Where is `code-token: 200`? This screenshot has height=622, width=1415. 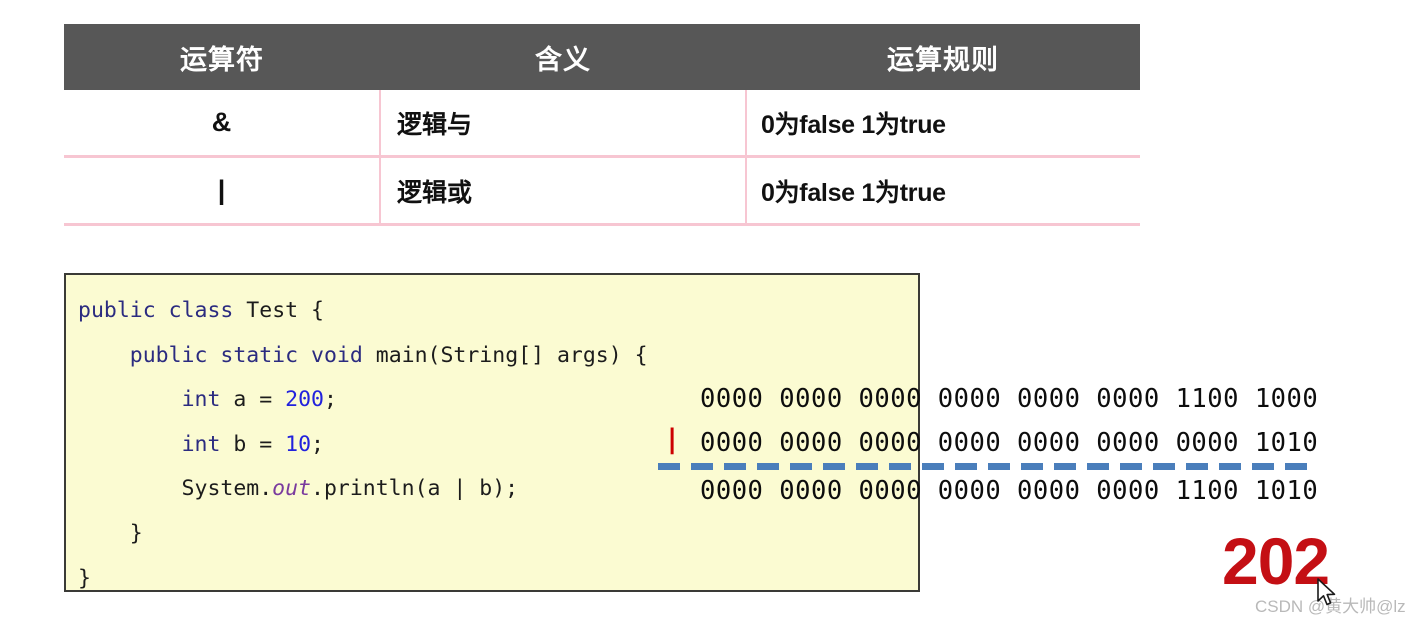
code-token: 200 is located at coordinates (304, 400).